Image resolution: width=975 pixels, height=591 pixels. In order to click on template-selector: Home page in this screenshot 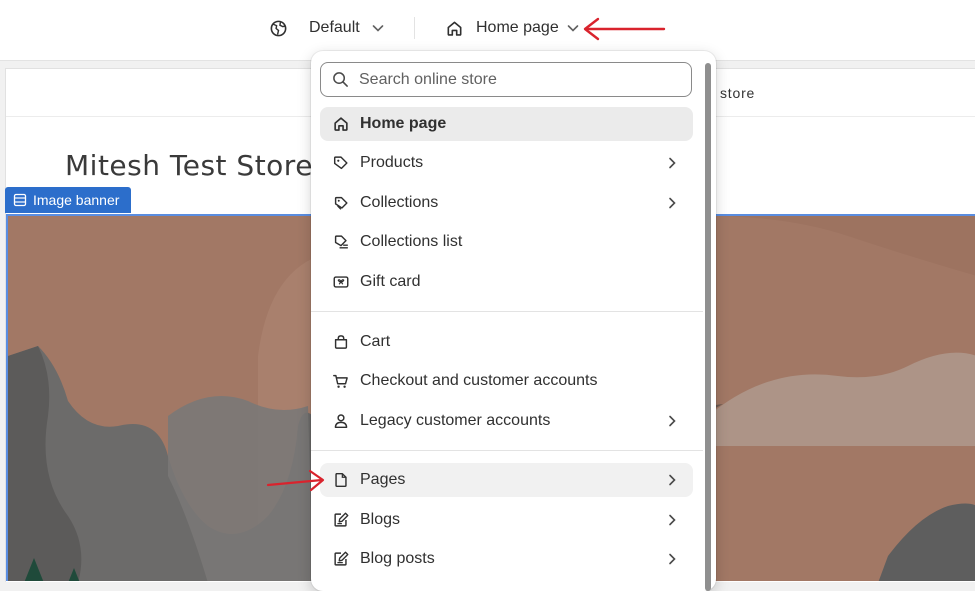, I will do `click(513, 28)`.